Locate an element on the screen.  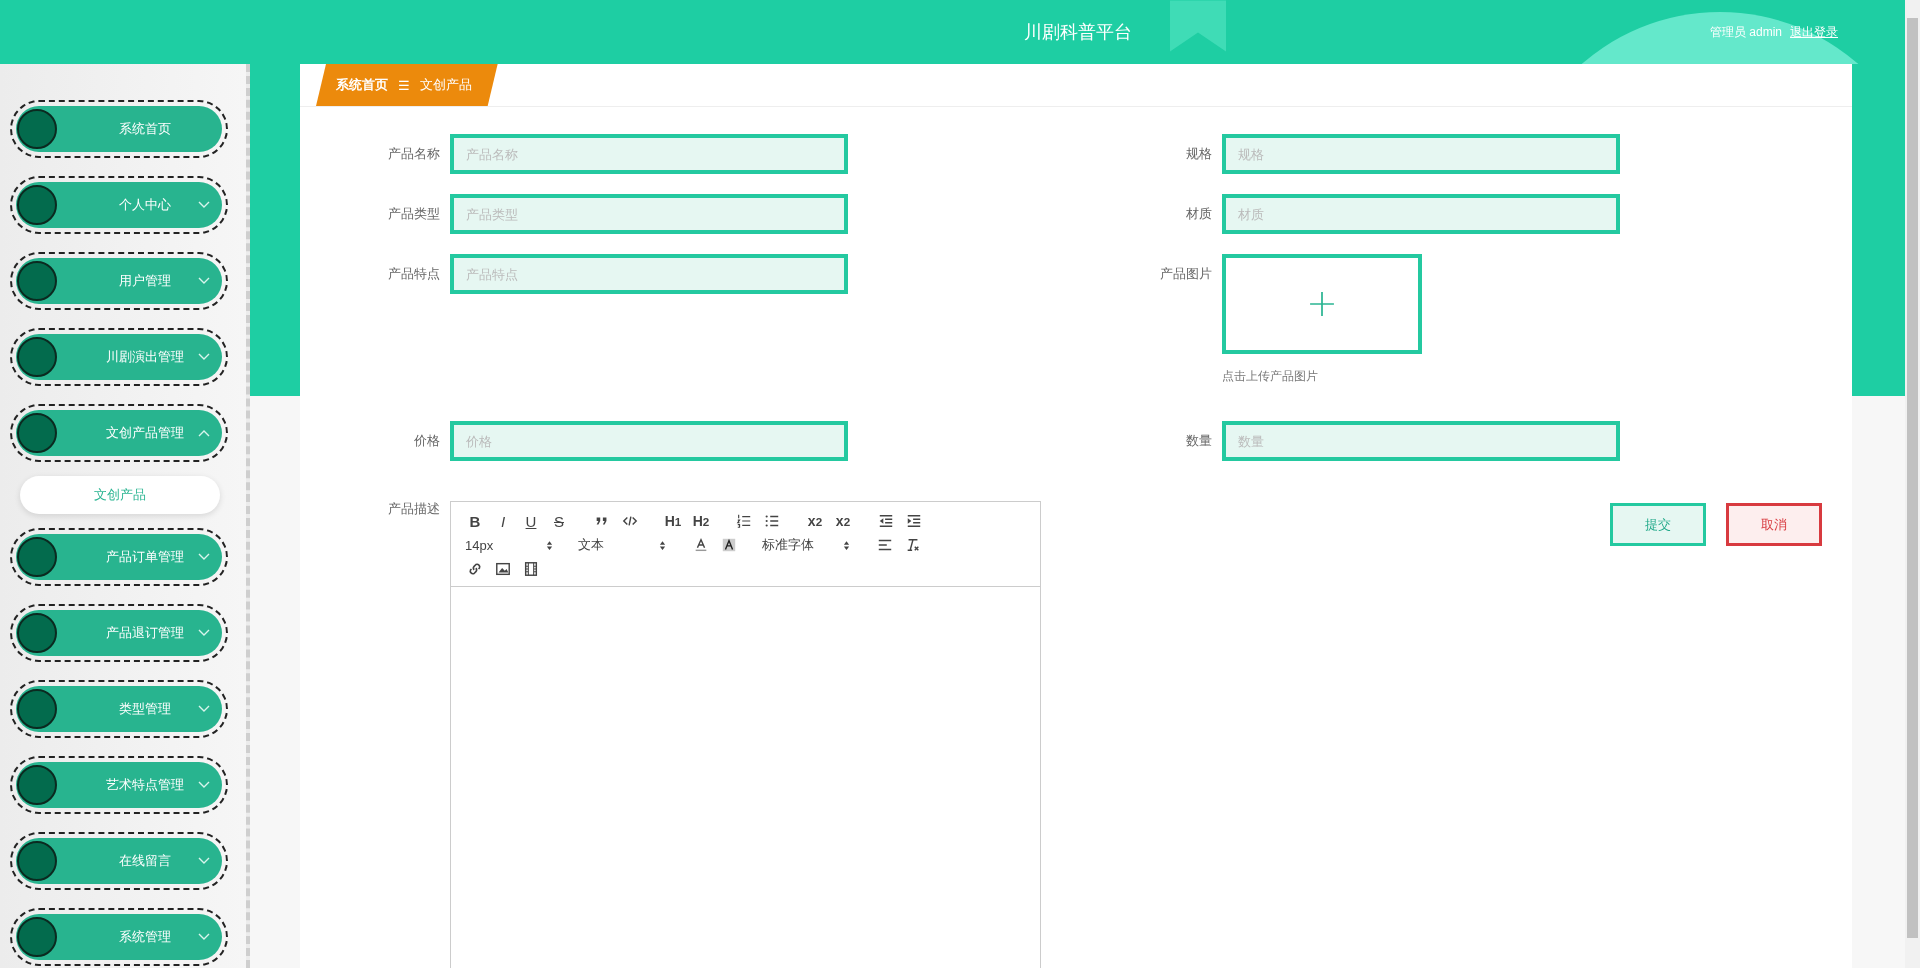
video-icon is located at coordinates (531, 569).